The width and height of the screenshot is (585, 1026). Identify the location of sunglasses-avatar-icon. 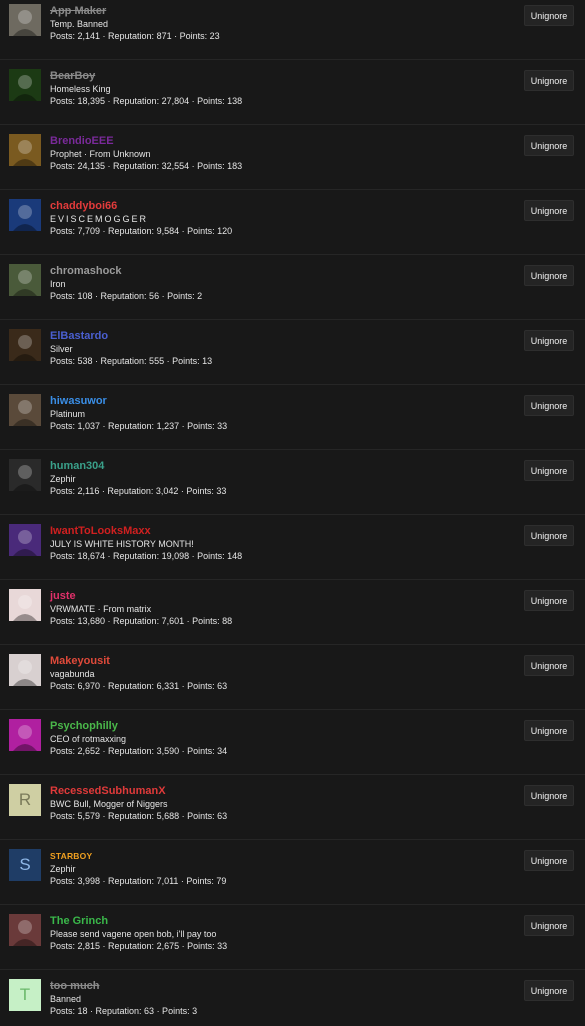
(25, 215).